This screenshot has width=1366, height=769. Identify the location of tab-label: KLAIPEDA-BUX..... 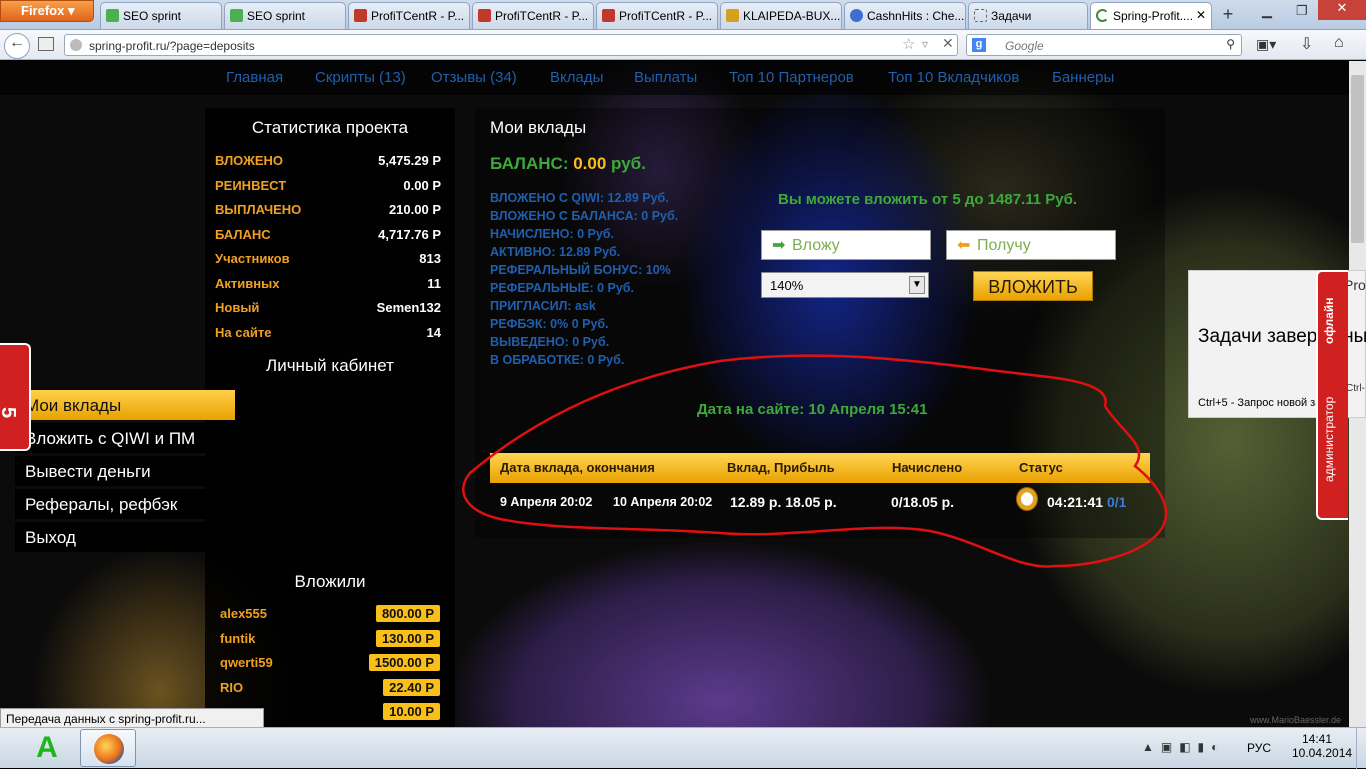
(792, 16).